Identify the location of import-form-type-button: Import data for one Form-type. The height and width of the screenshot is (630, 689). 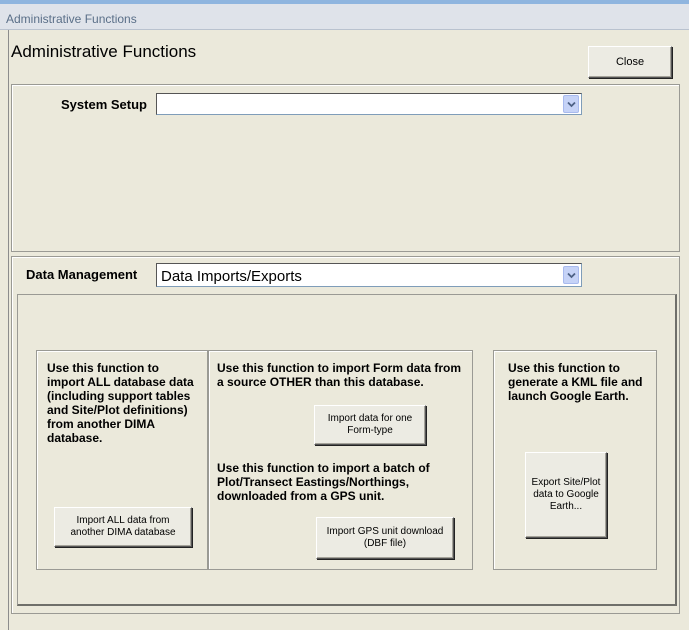
(370, 425).